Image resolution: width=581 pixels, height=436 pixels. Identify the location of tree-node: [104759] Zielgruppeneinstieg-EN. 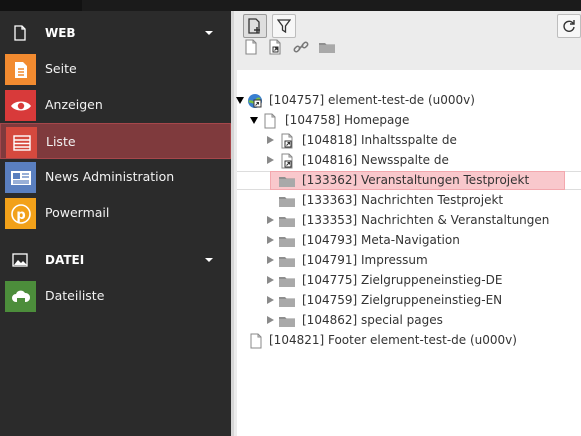
(416, 301).